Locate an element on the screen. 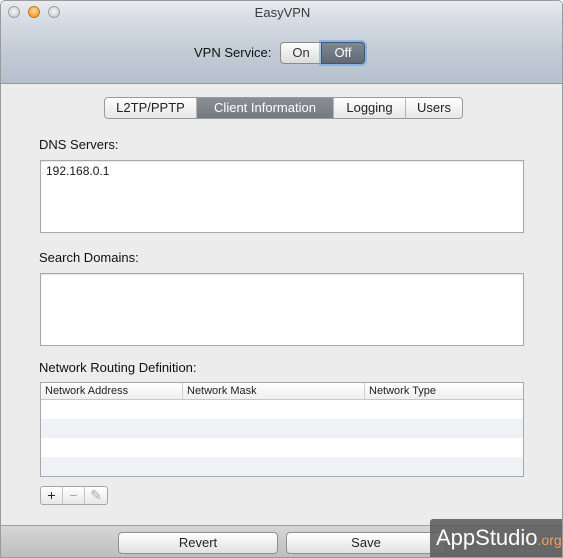 This screenshot has width=563, height=558. tab-l2tp-pptp: L2TP/PPTP is located at coordinates (151, 108).